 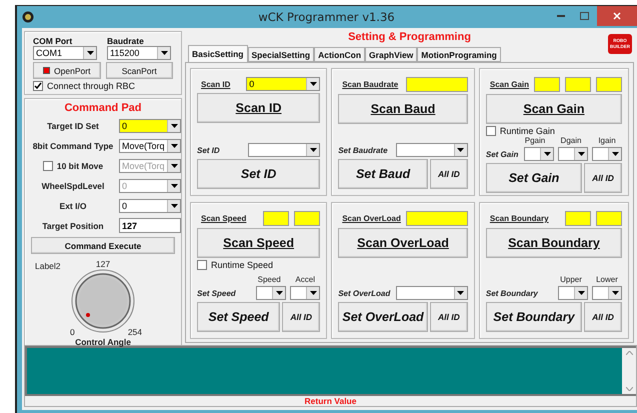 What do you see at coordinates (139, 70) in the screenshot?
I see `scan-port-button: ScanPort` at bounding box center [139, 70].